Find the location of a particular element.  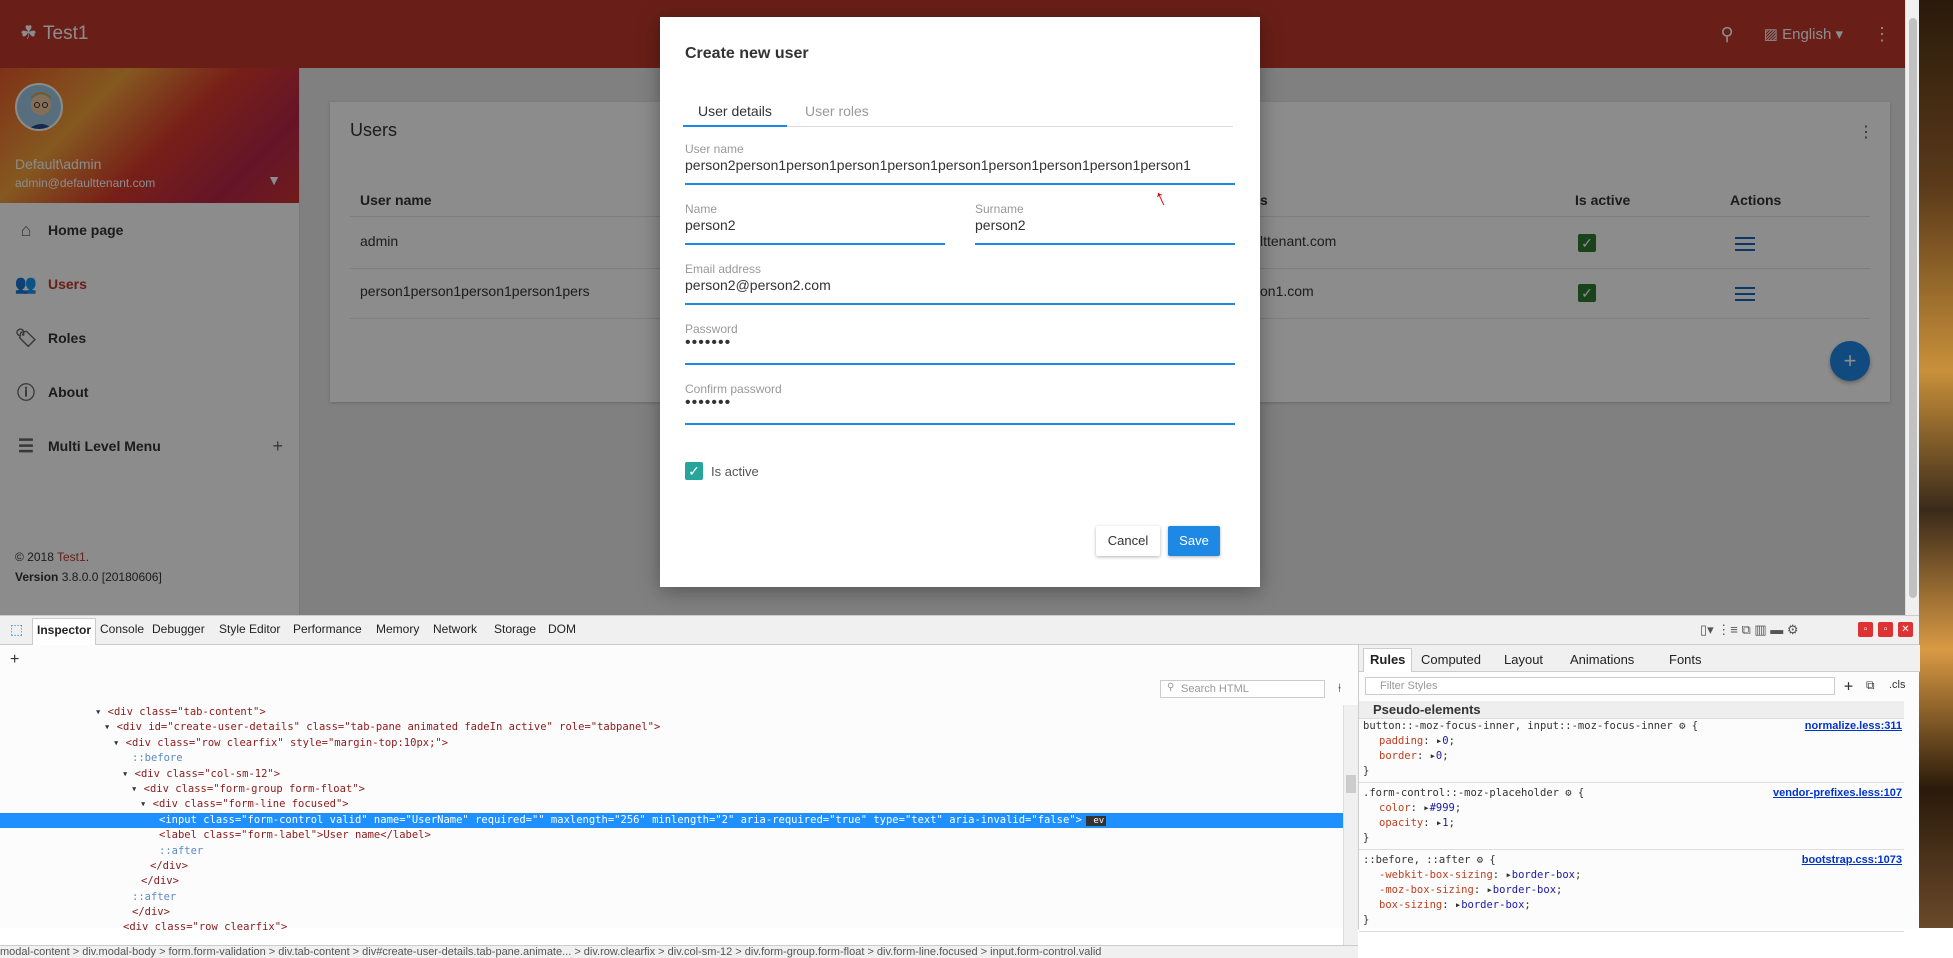

confirm-password-field: Confirm password ••••••• is located at coordinates (960, 403).